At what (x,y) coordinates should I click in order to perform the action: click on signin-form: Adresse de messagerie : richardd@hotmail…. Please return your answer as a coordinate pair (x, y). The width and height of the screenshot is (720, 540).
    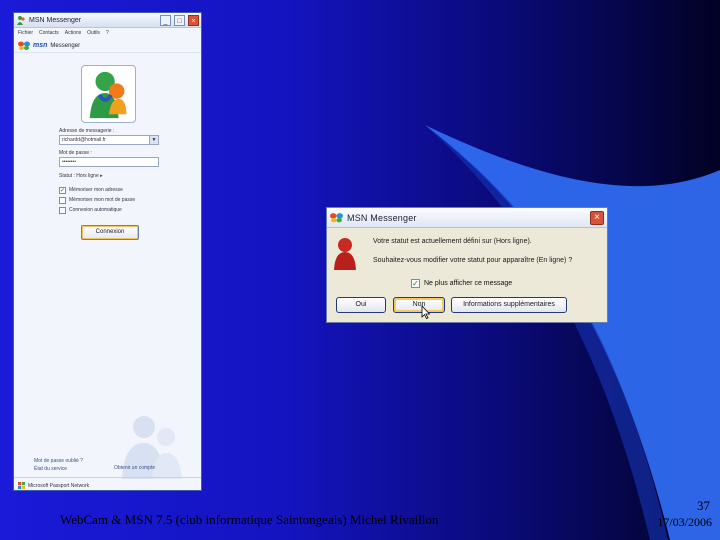
    Looking at the image, I should click on (129, 183).